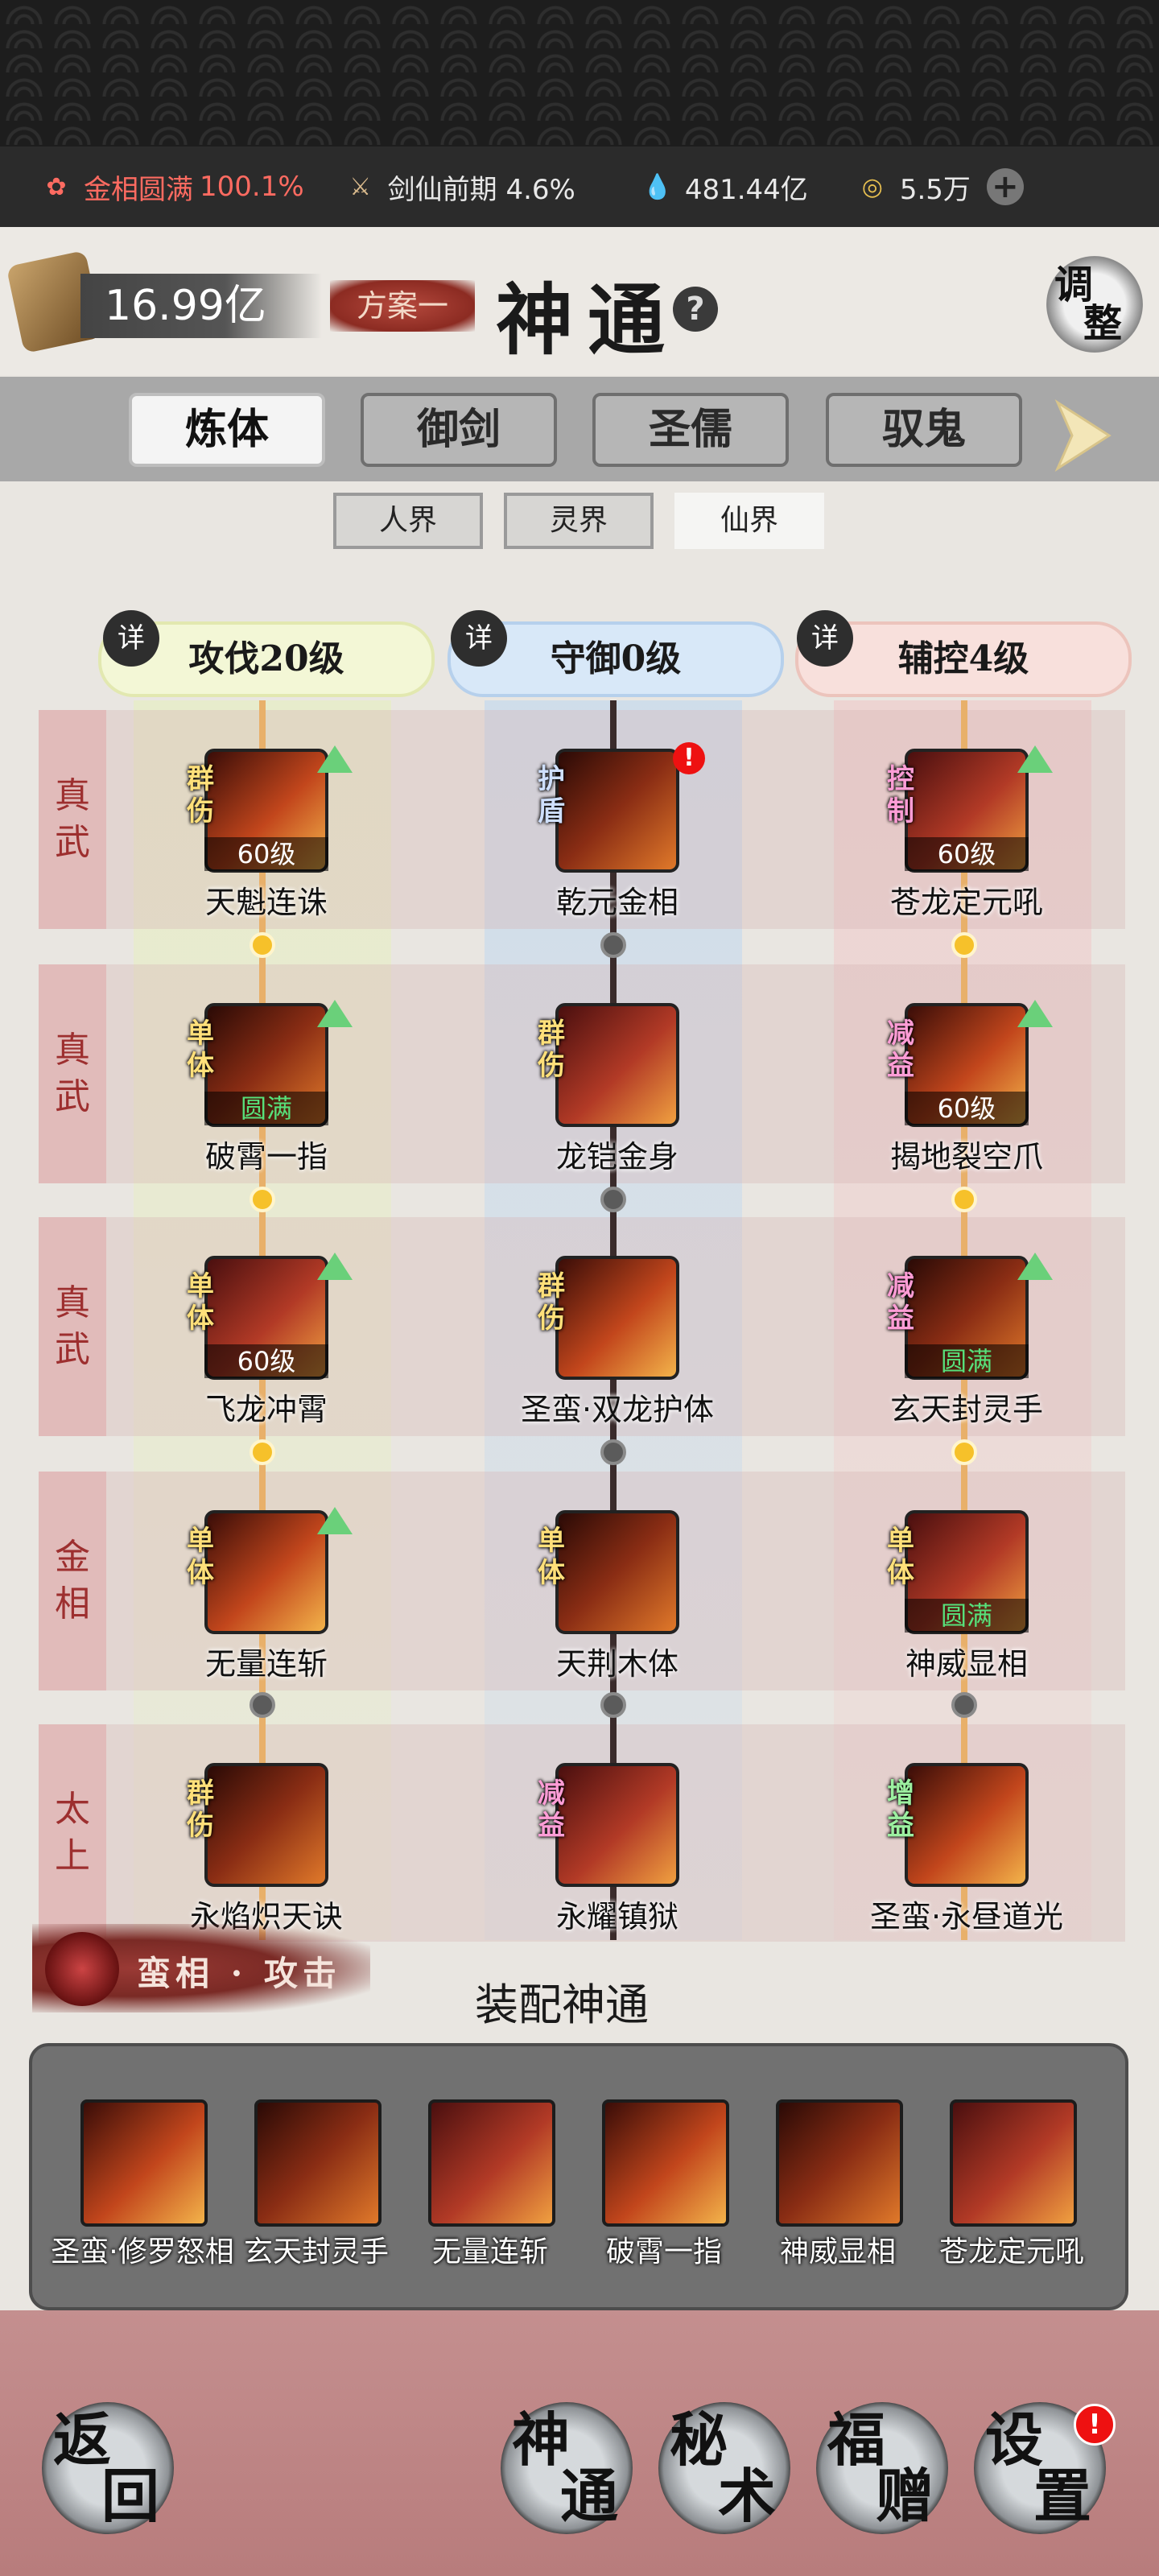  I want to click on back-button: 返 回, so click(108, 2468).